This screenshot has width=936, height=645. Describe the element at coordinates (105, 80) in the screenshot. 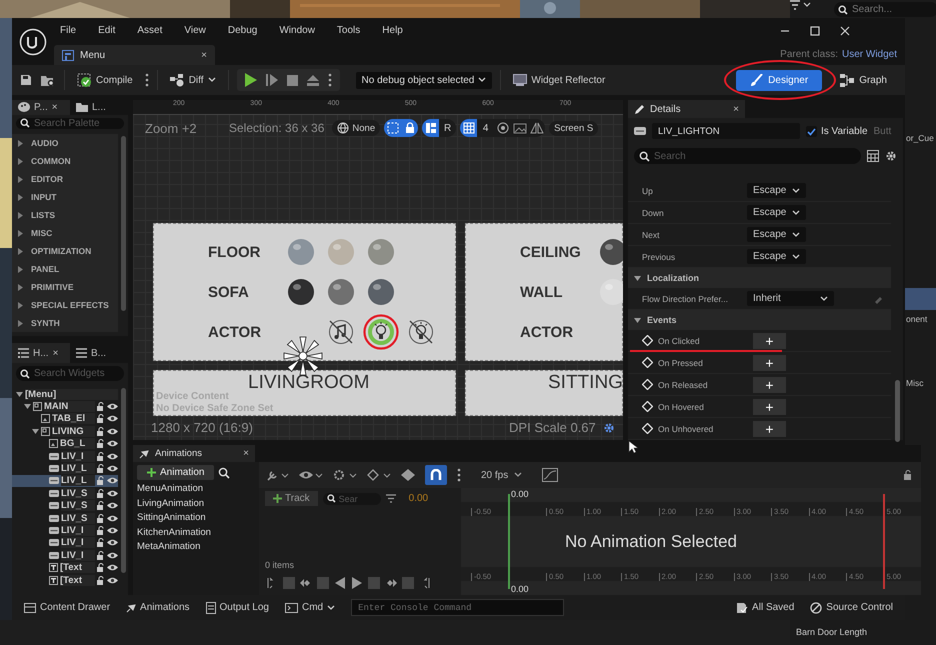

I see `compile-button: Compile` at that location.